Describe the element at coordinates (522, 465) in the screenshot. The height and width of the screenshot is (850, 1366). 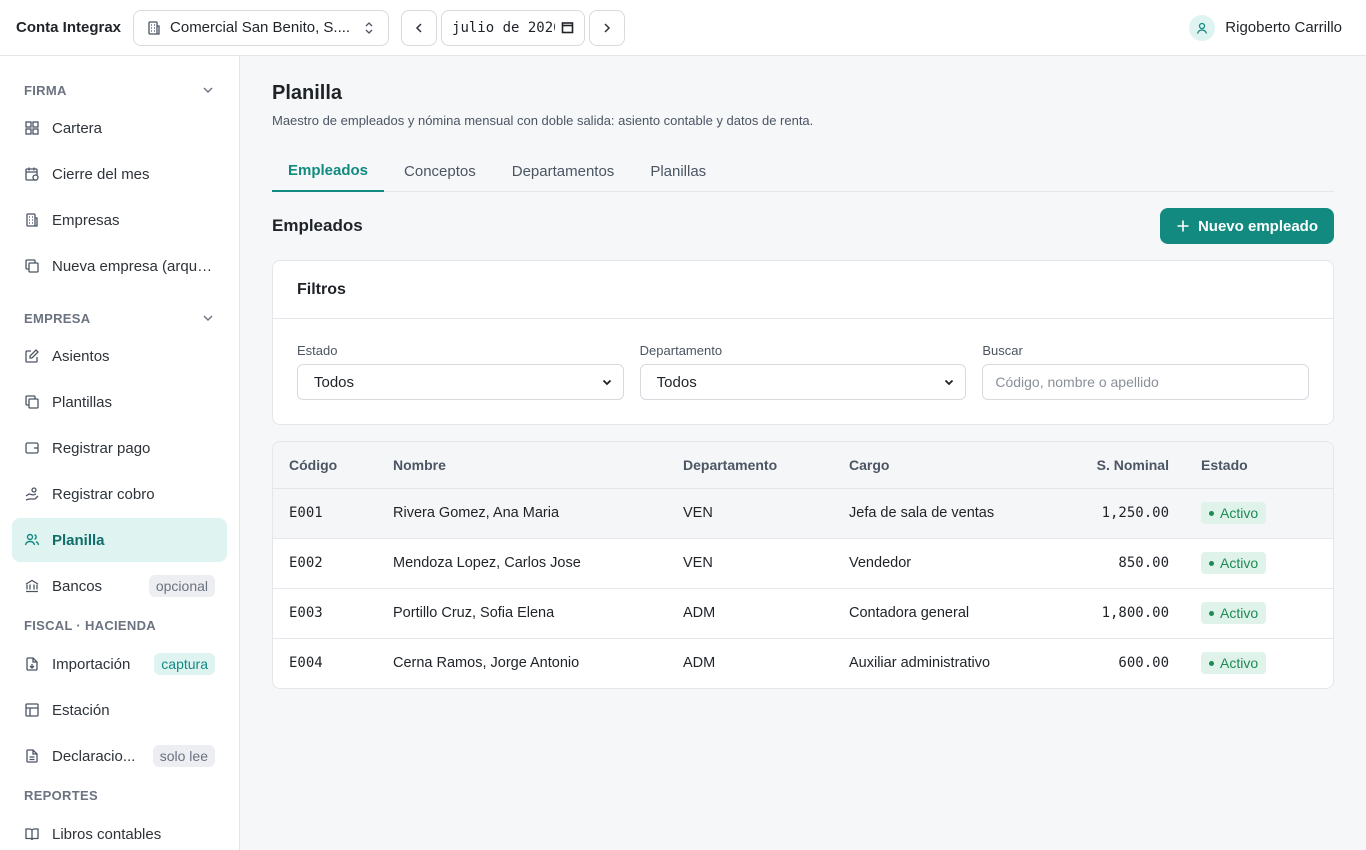
I see `col-nombre: Nombre` at that location.